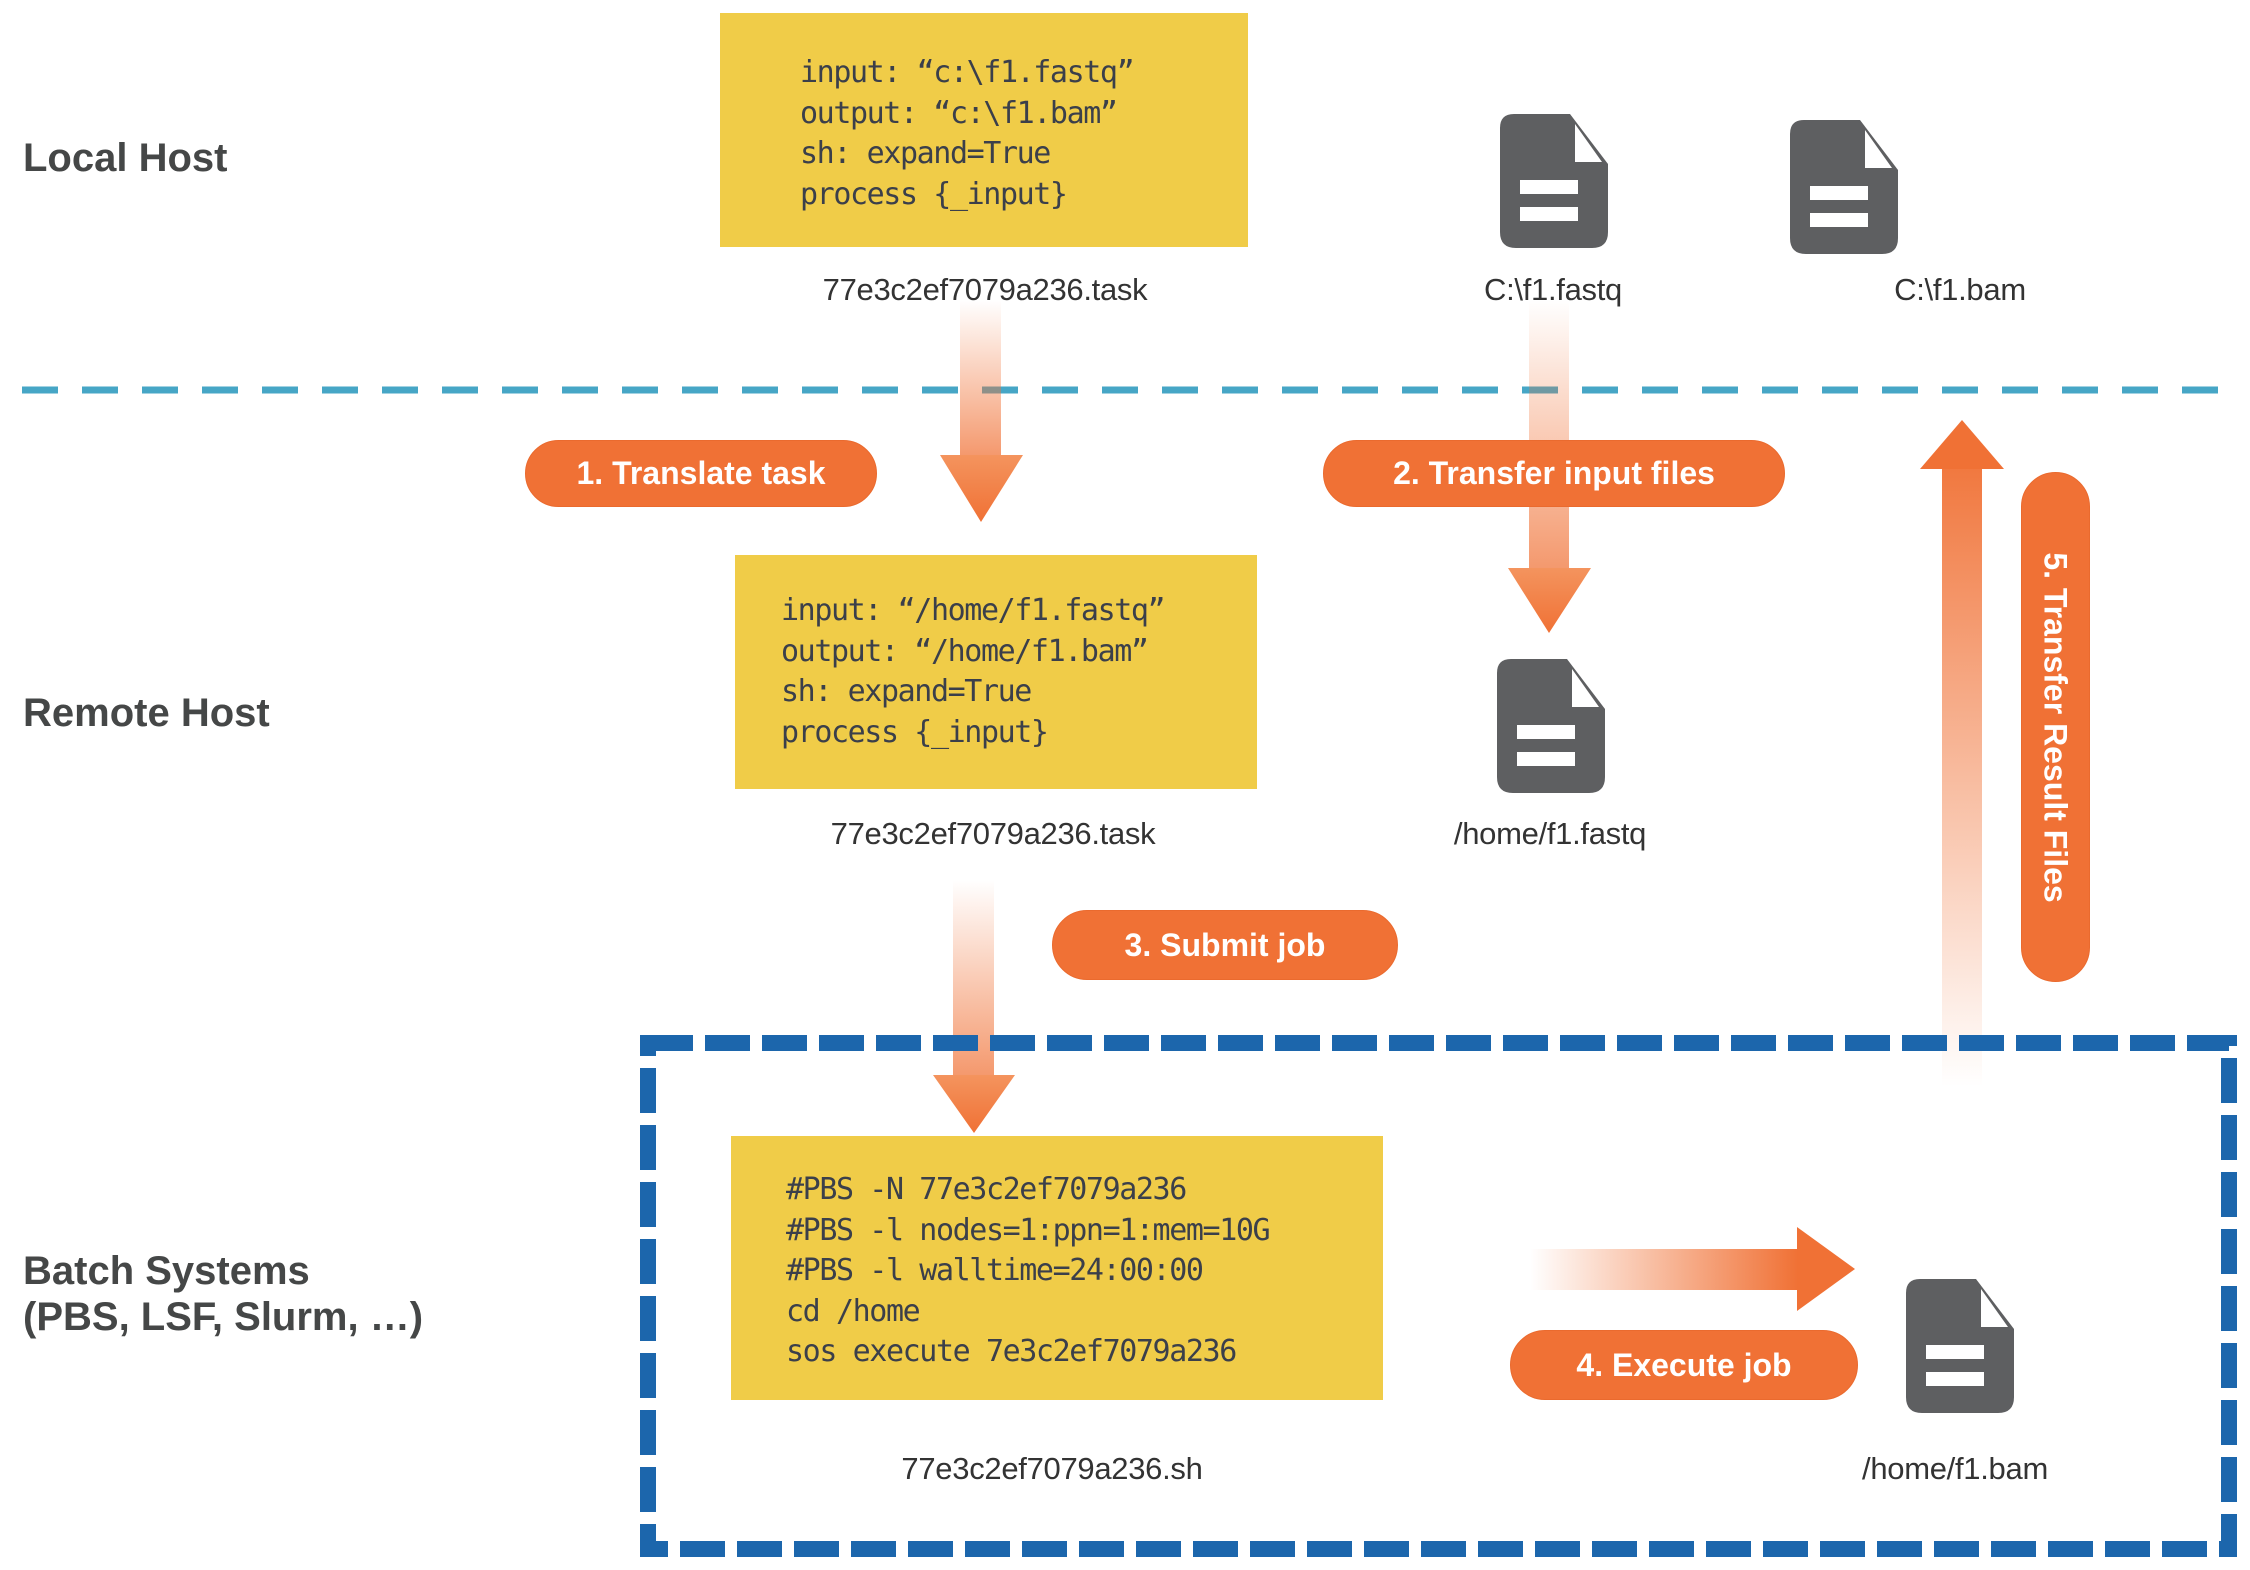 This screenshot has height=1570, width=2250. Describe the element at coordinates (223, 1317) in the screenshot. I see `batch-systems-subtitle: (PBS, LSF, Slurm, …)` at that location.